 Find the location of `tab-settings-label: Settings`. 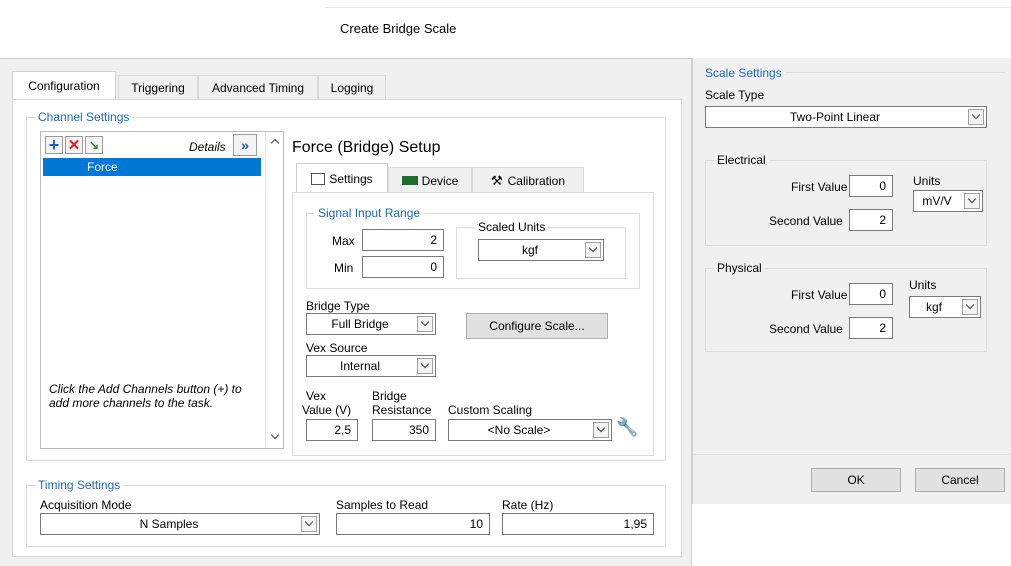

tab-settings-label: Settings is located at coordinates (351, 178).